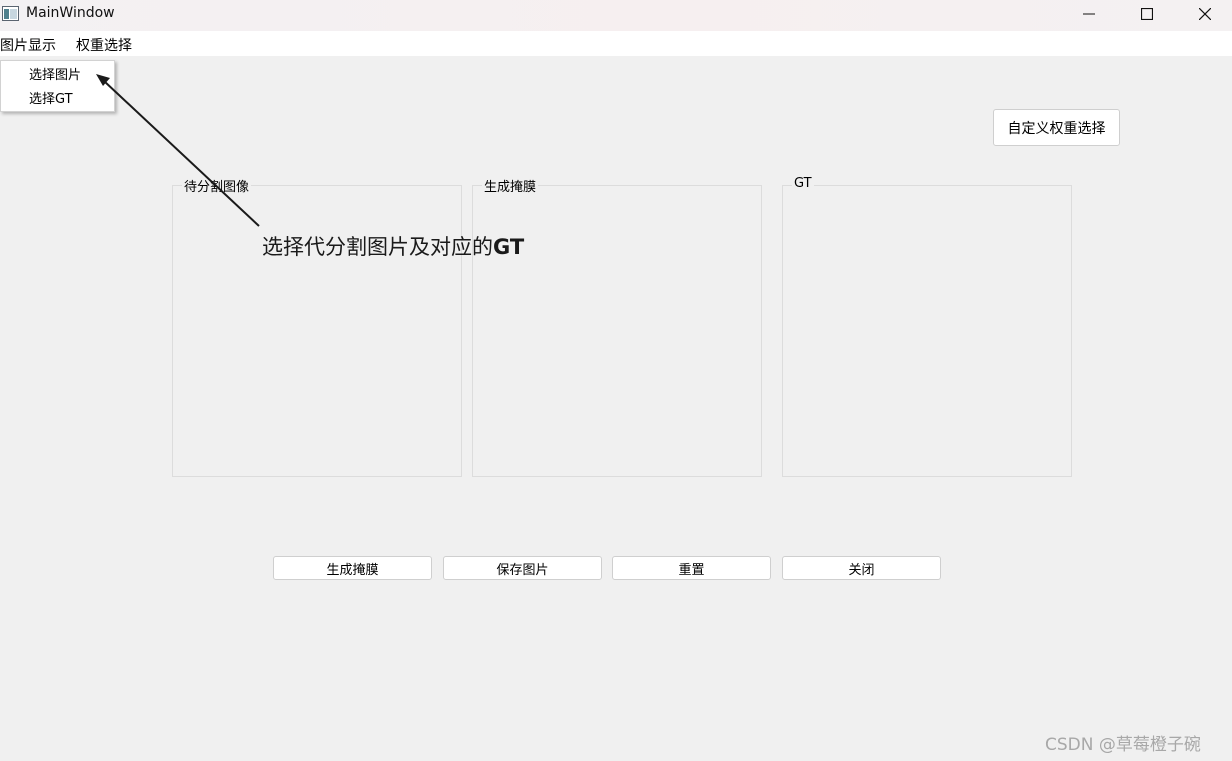 The image size is (1232, 761). Describe the element at coordinates (352, 568) in the screenshot. I see `generate-mask-button: 生成掩膜` at that location.